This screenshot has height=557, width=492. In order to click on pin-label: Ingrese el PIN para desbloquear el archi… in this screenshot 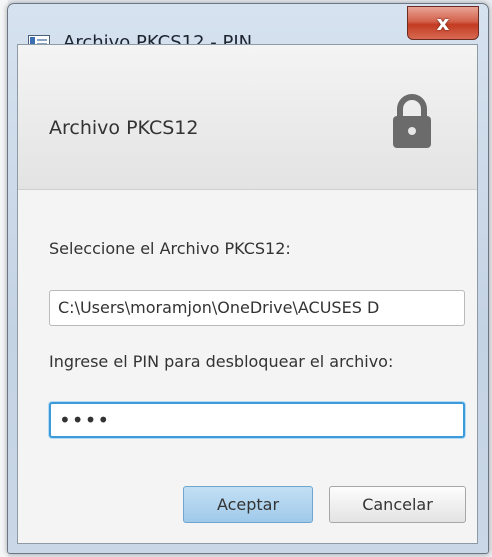, I will do `click(221, 361)`.